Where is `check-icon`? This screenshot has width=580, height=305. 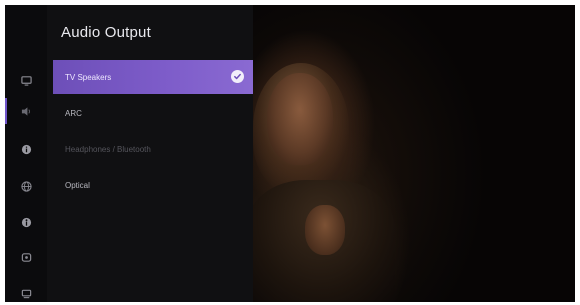
check-icon is located at coordinates (237, 76).